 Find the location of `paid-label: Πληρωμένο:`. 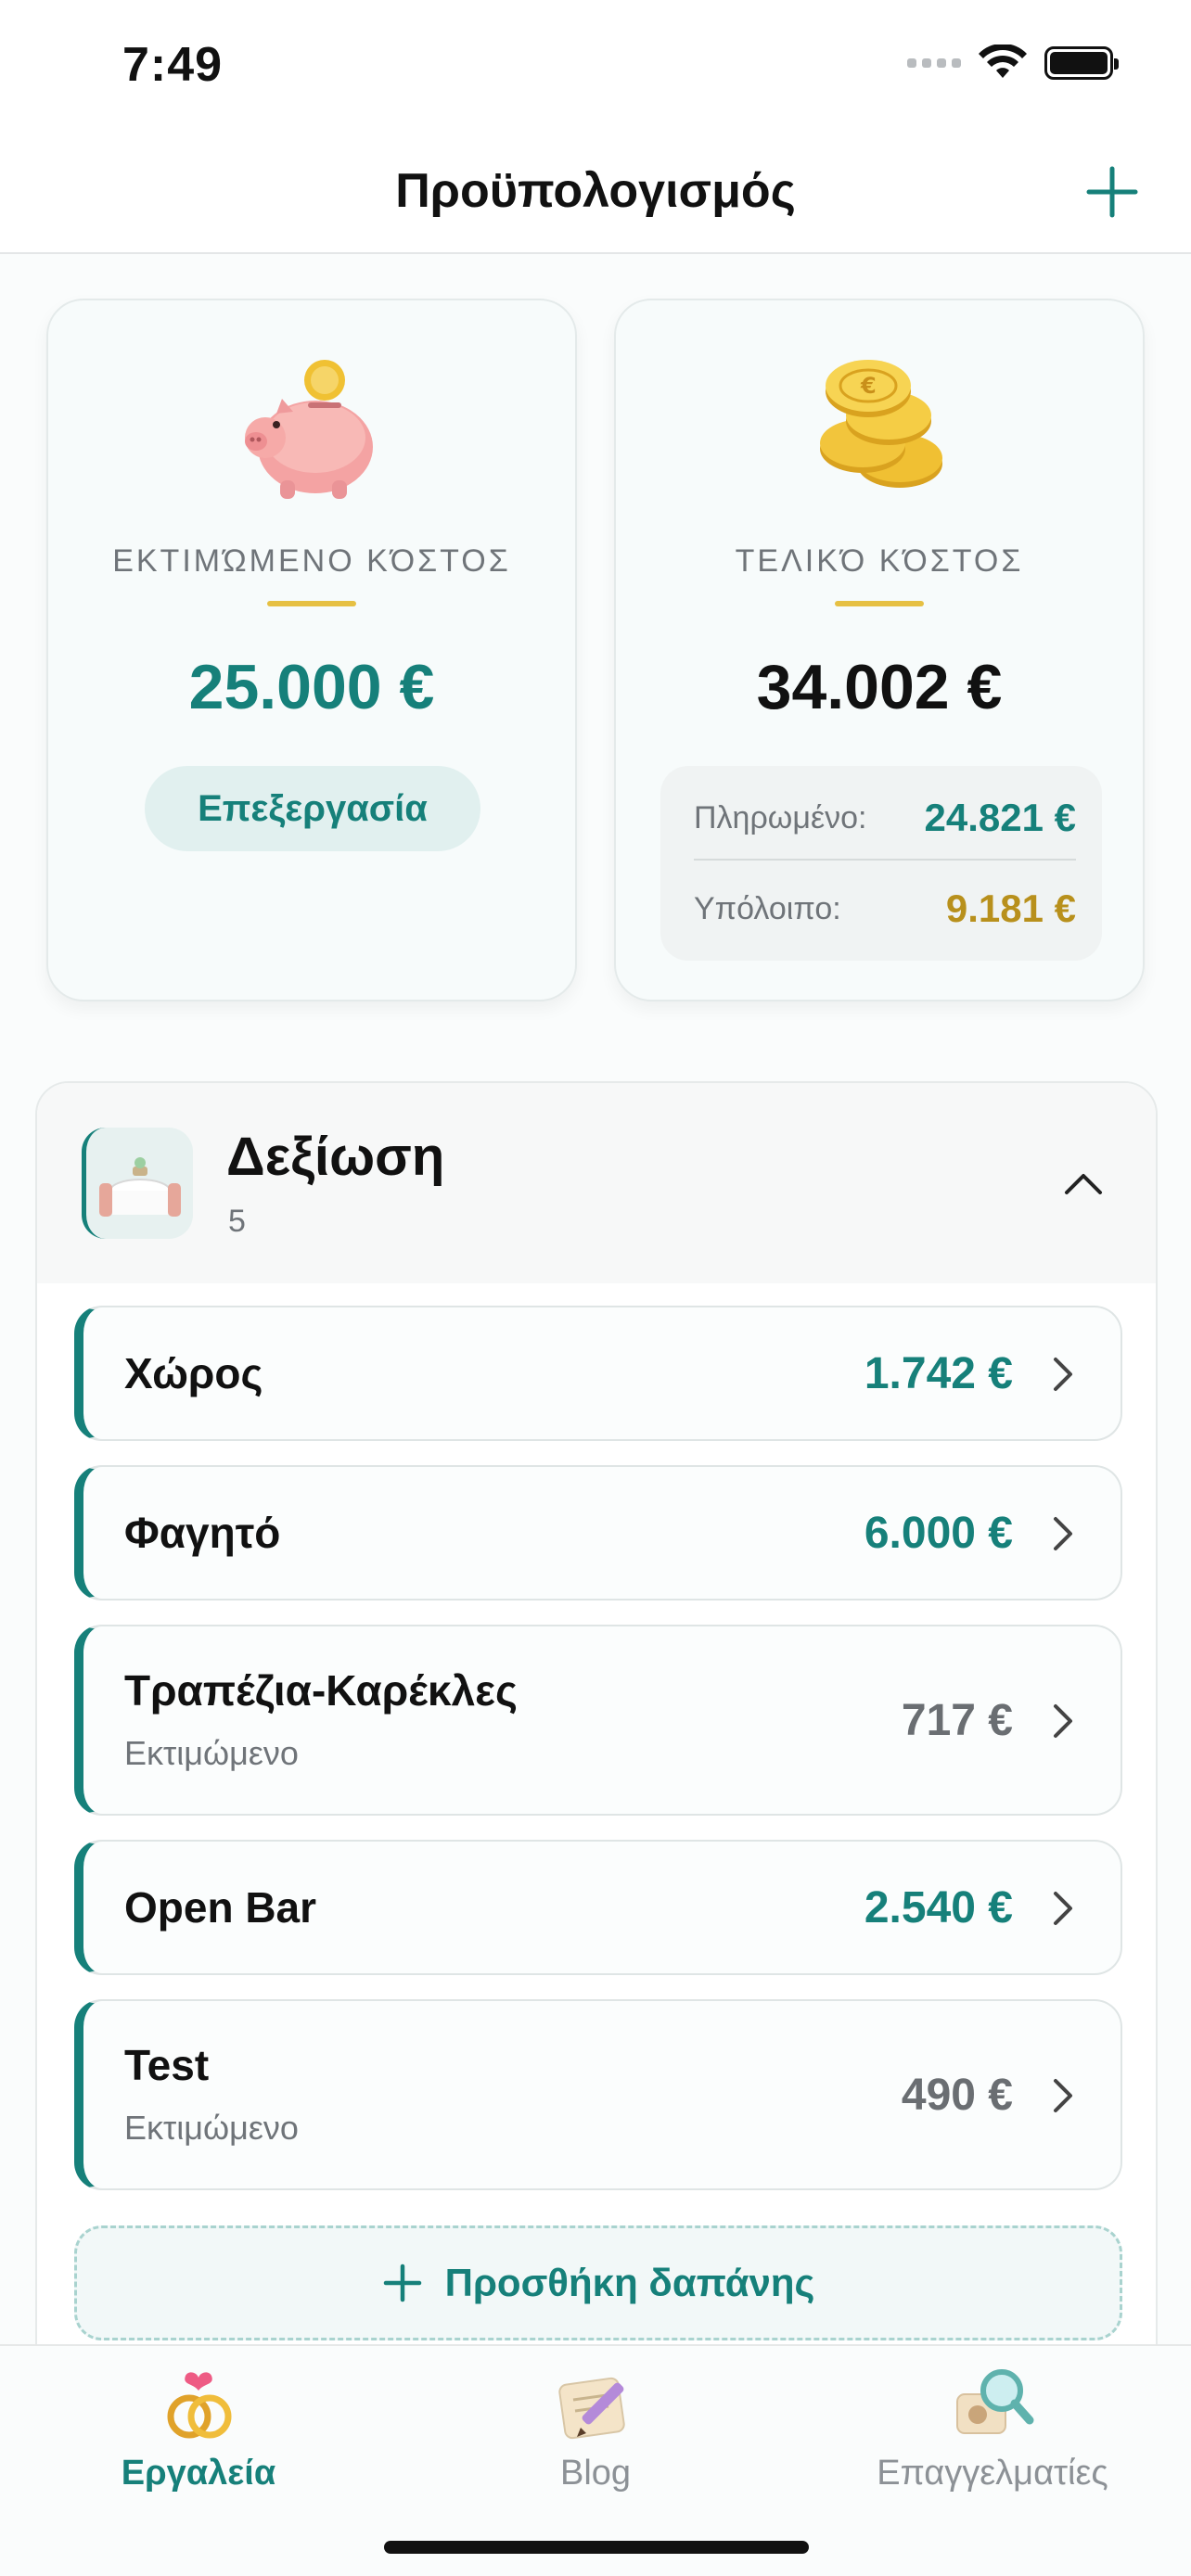

paid-label: Πληρωμένο: is located at coordinates (780, 817).